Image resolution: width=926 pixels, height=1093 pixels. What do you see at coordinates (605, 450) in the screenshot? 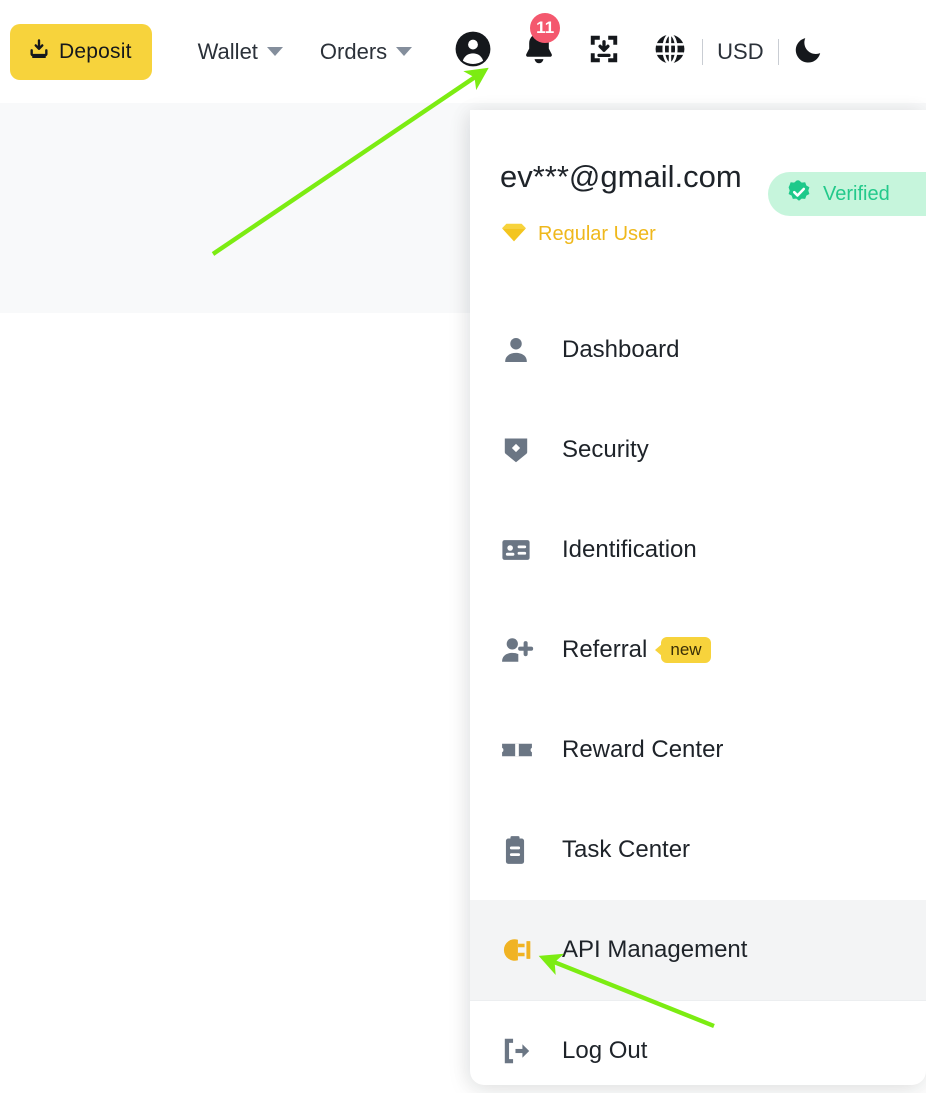
I see `menu-item-security-label: Security` at bounding box center [605, 450].